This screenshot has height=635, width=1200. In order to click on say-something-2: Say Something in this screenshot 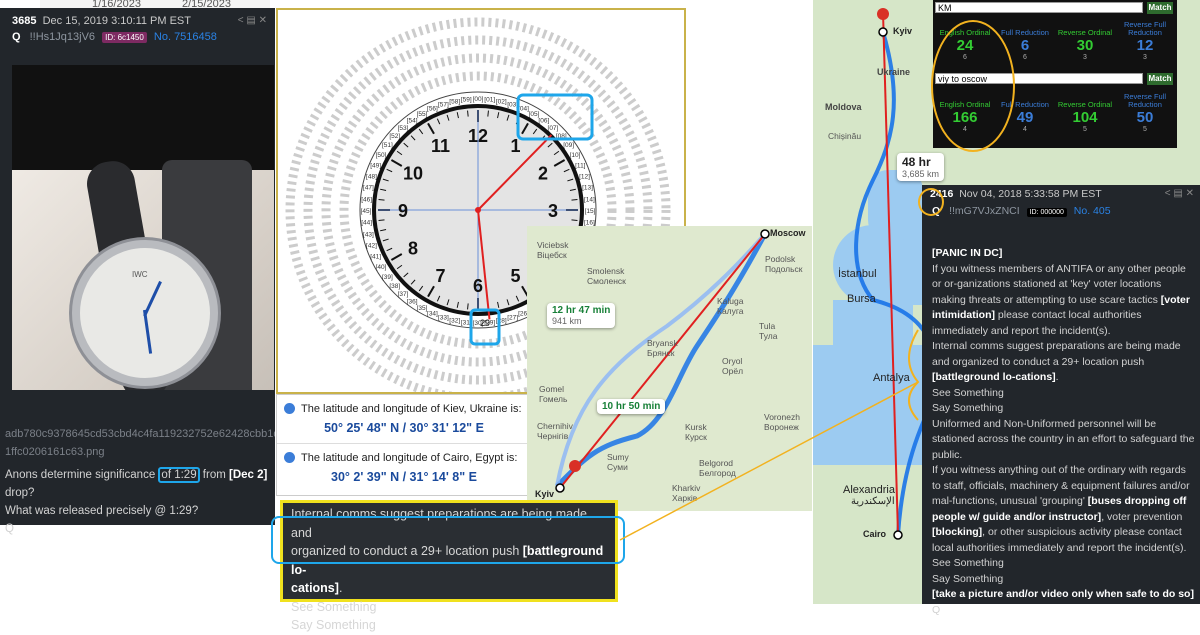, I will do `click(968, 578)`.